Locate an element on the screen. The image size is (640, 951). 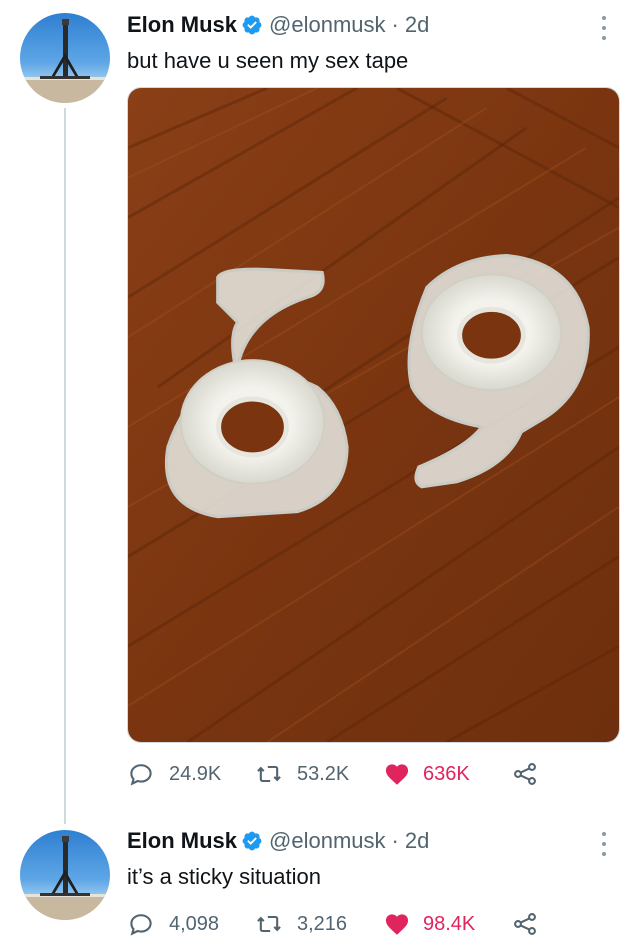
reply-count: 24.9K is located at coordinates (195, 773).